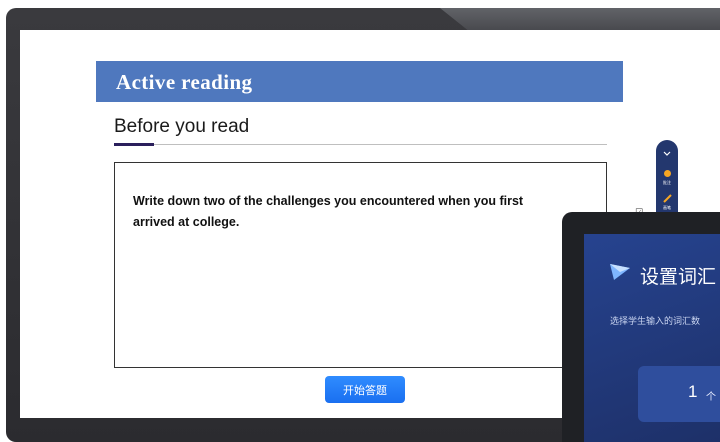  What do you see at coordinates (679, 394) in the screenshot?
I see `word-count-selector: 1 个` at bounding box center [679, 394].